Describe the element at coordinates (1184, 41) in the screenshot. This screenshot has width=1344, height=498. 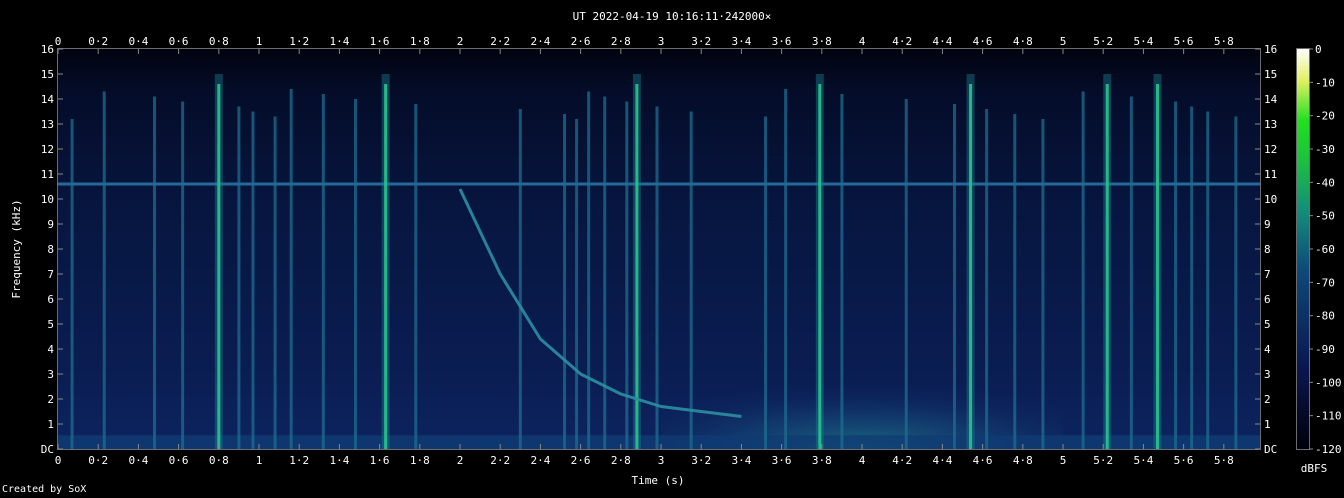
I see `x-tick-label-top: 5·6` at that location.